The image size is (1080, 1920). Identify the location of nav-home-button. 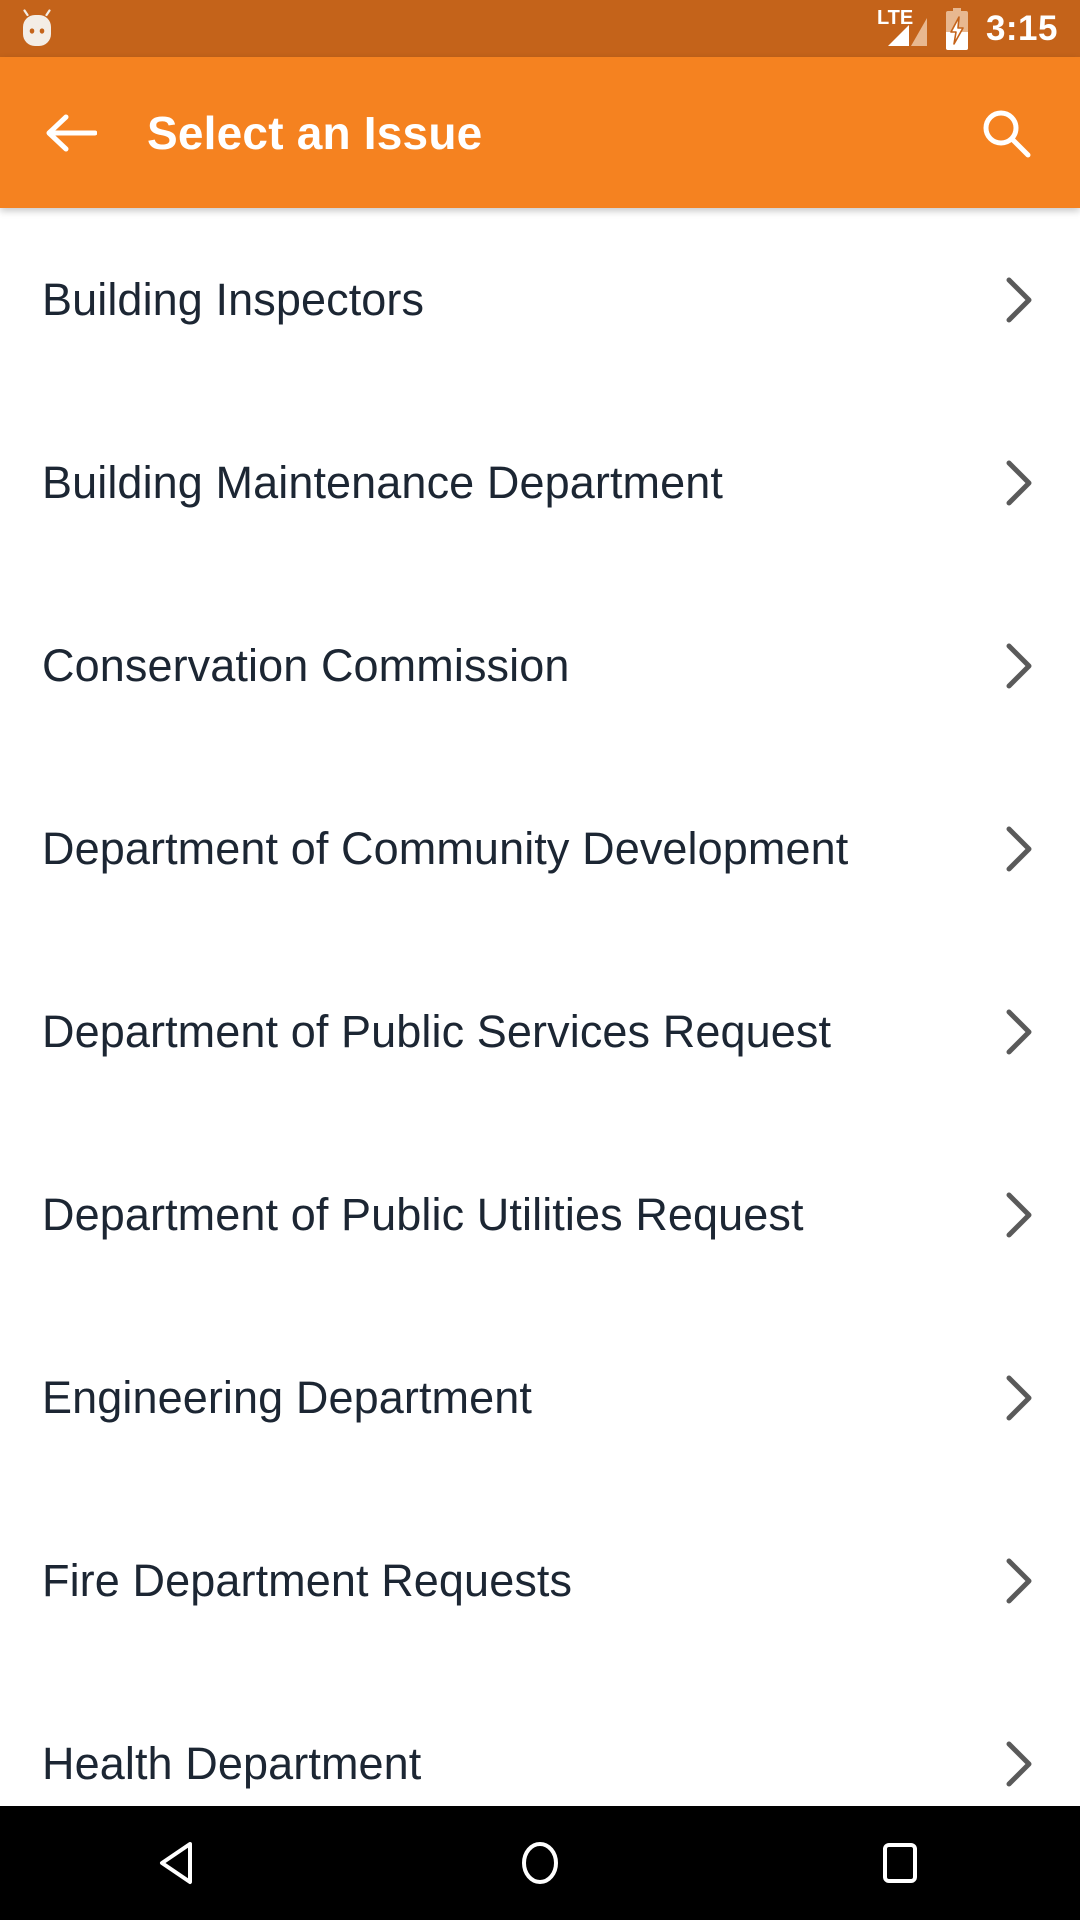
(540, 1863).